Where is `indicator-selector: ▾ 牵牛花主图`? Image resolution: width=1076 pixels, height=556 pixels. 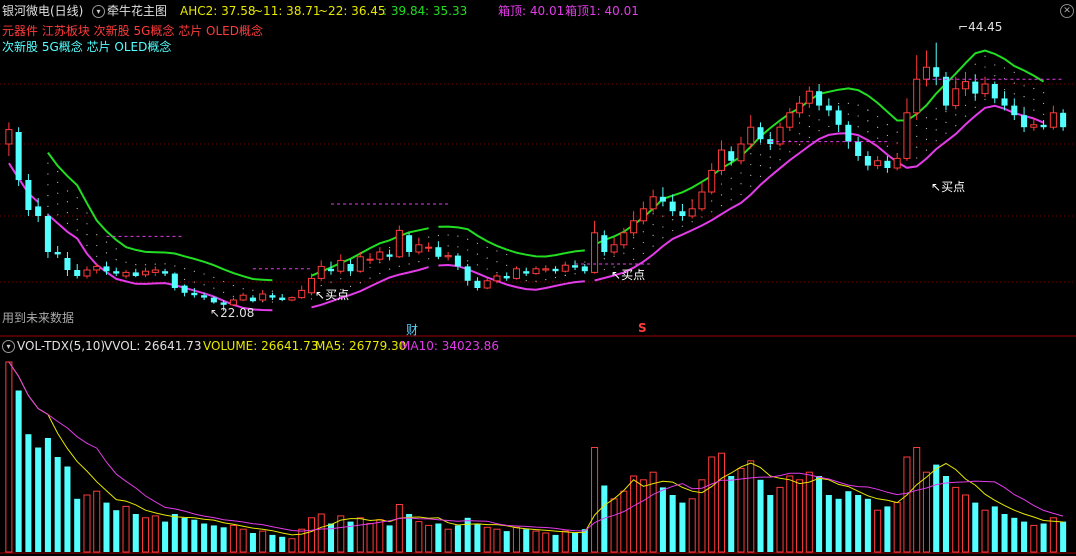 indicator-selector: ▾ 牵牛花主图 is located at coordinates (129, 11).